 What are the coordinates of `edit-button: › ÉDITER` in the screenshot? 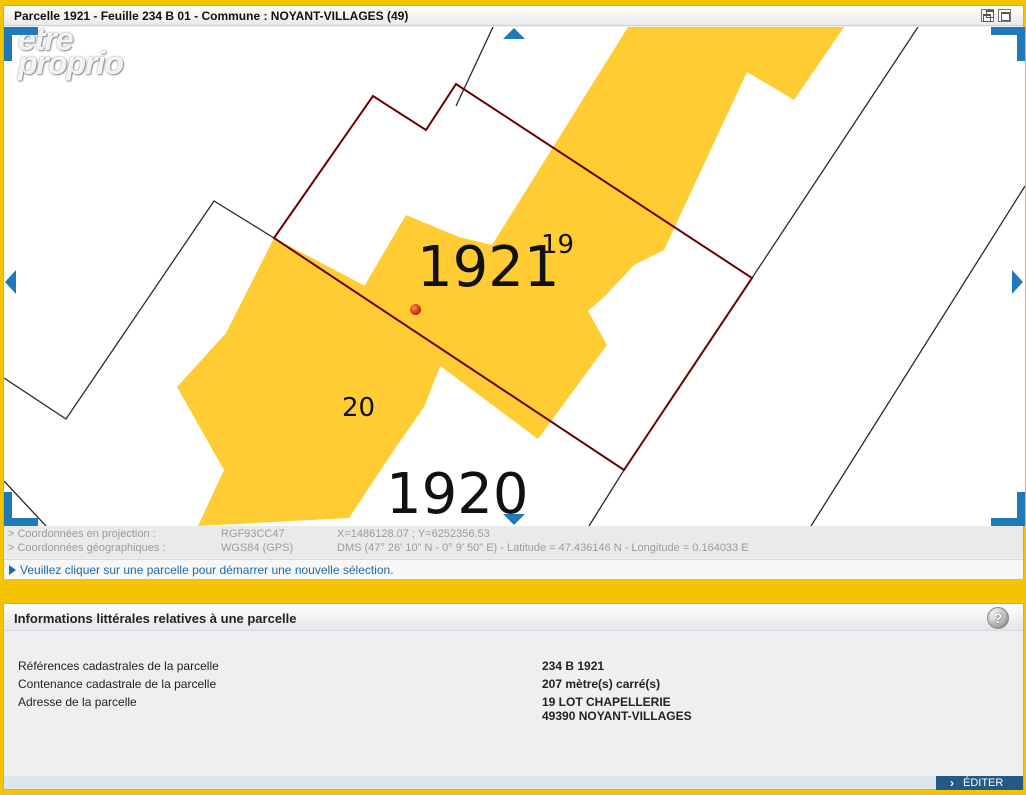 It's located at (979, 783).